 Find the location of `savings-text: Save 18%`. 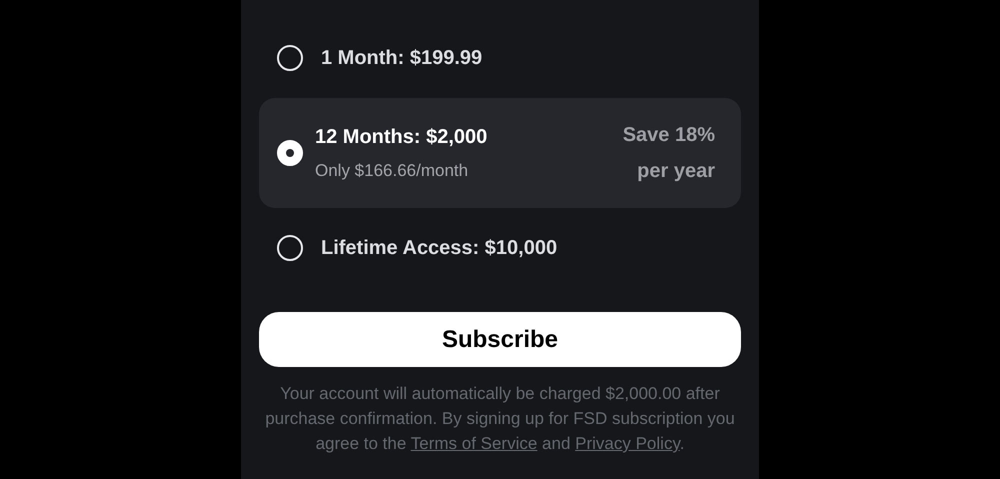

savings-text: Save 18% is located at coordinates (668, 135).